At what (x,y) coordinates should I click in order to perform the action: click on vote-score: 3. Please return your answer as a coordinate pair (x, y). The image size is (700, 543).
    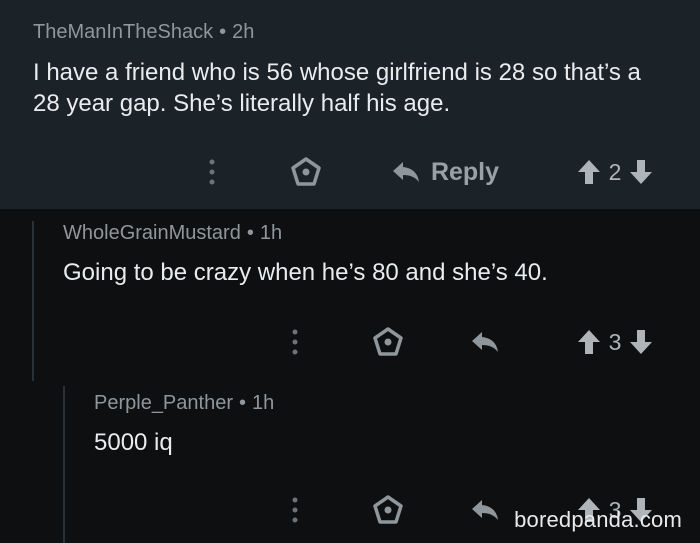
    Looking at the image, I should click on (615, 341).